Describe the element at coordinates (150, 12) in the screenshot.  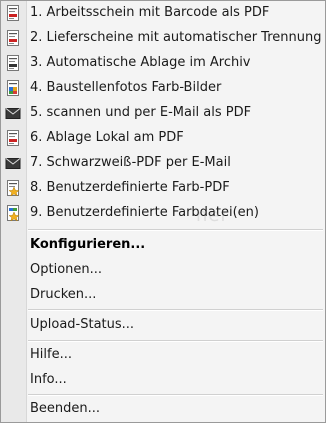
I see `menu-item-label: 1. Arbeitsschein mit Barcode als PDF` at that location.